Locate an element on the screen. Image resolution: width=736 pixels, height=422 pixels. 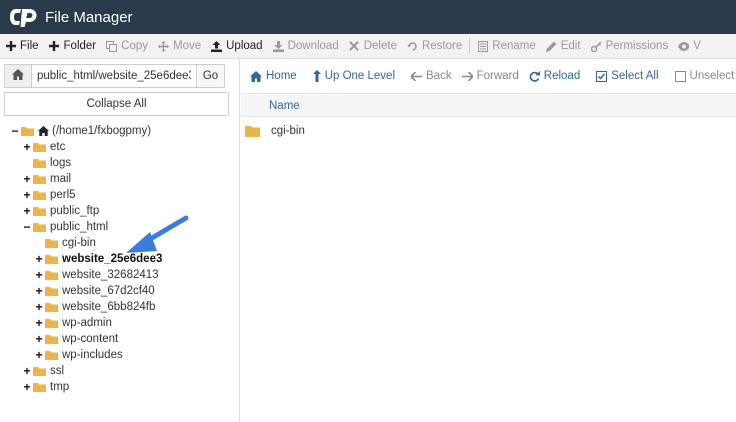
up-one-level-label: Up One Level is located at coordinates (360, 76).